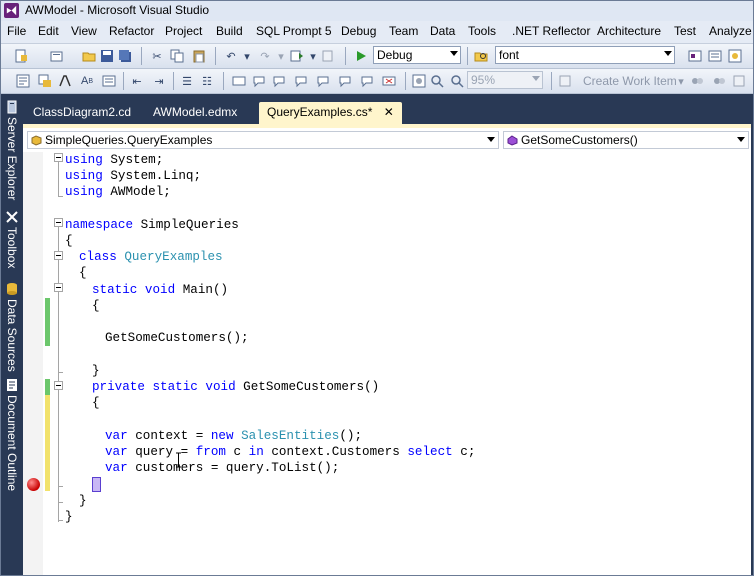 This screenshot has height=576, width=754. I want to click on parameter-info-icon, so click(45, 81).